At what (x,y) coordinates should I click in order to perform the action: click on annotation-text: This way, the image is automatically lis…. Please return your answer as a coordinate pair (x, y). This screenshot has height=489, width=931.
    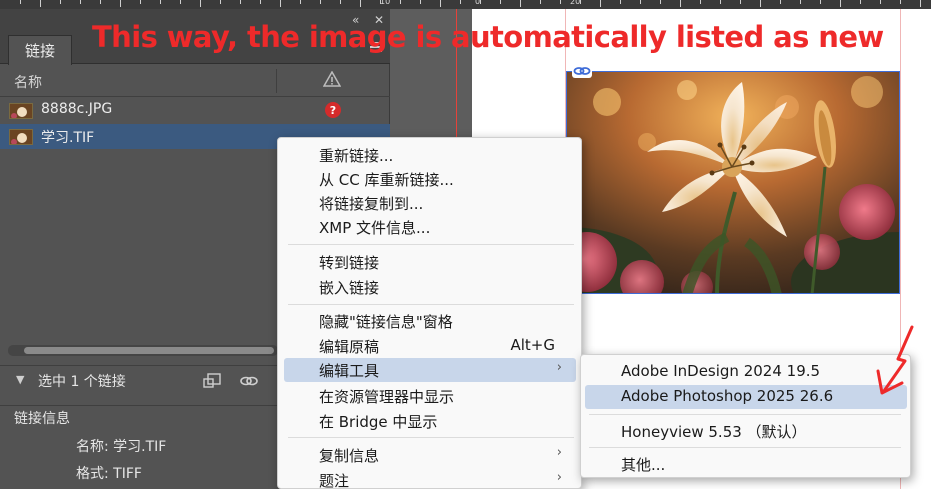
    Looking at the image, I should click on (488, 37).